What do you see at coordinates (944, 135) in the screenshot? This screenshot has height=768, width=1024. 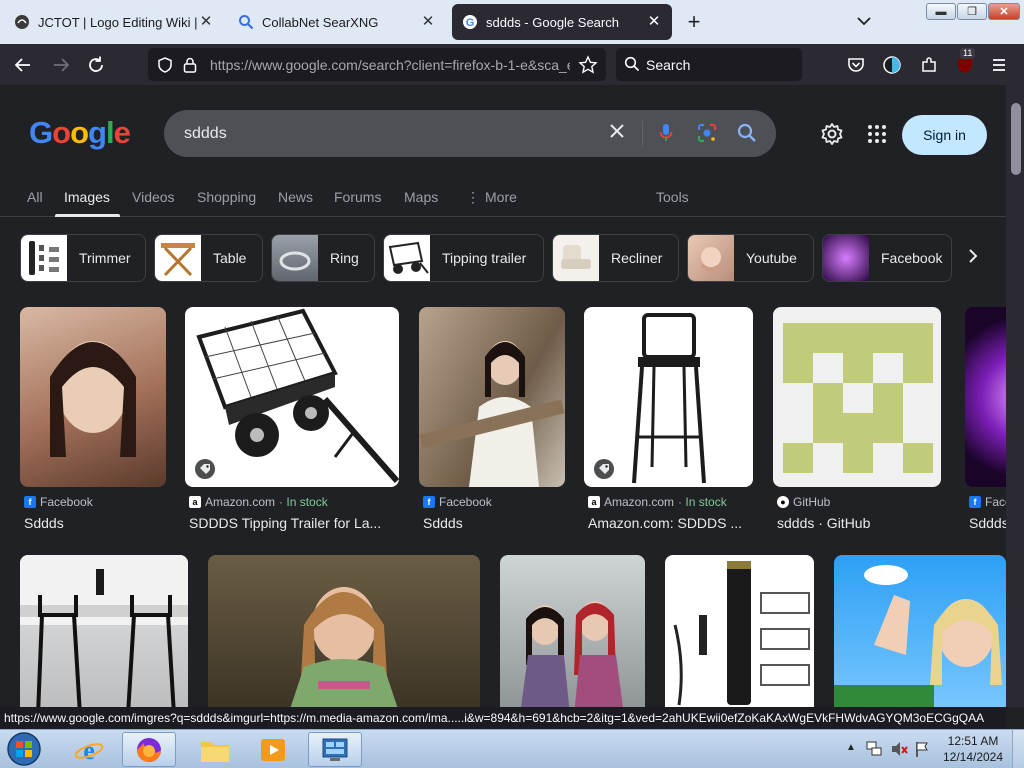 I see `sign-in-button: Sign in` at bounding box center [944, 135].